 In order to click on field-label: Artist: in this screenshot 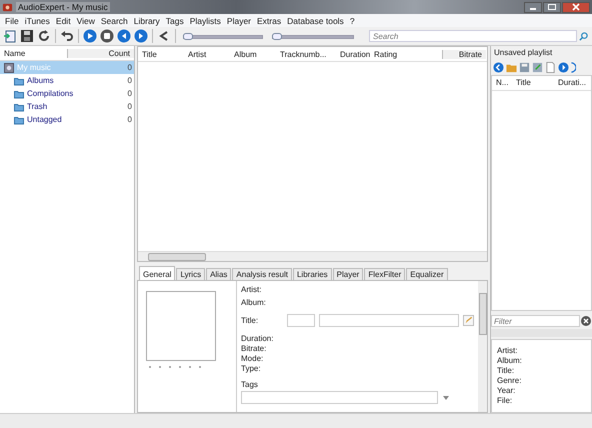, I will do `click(251, 290)`.